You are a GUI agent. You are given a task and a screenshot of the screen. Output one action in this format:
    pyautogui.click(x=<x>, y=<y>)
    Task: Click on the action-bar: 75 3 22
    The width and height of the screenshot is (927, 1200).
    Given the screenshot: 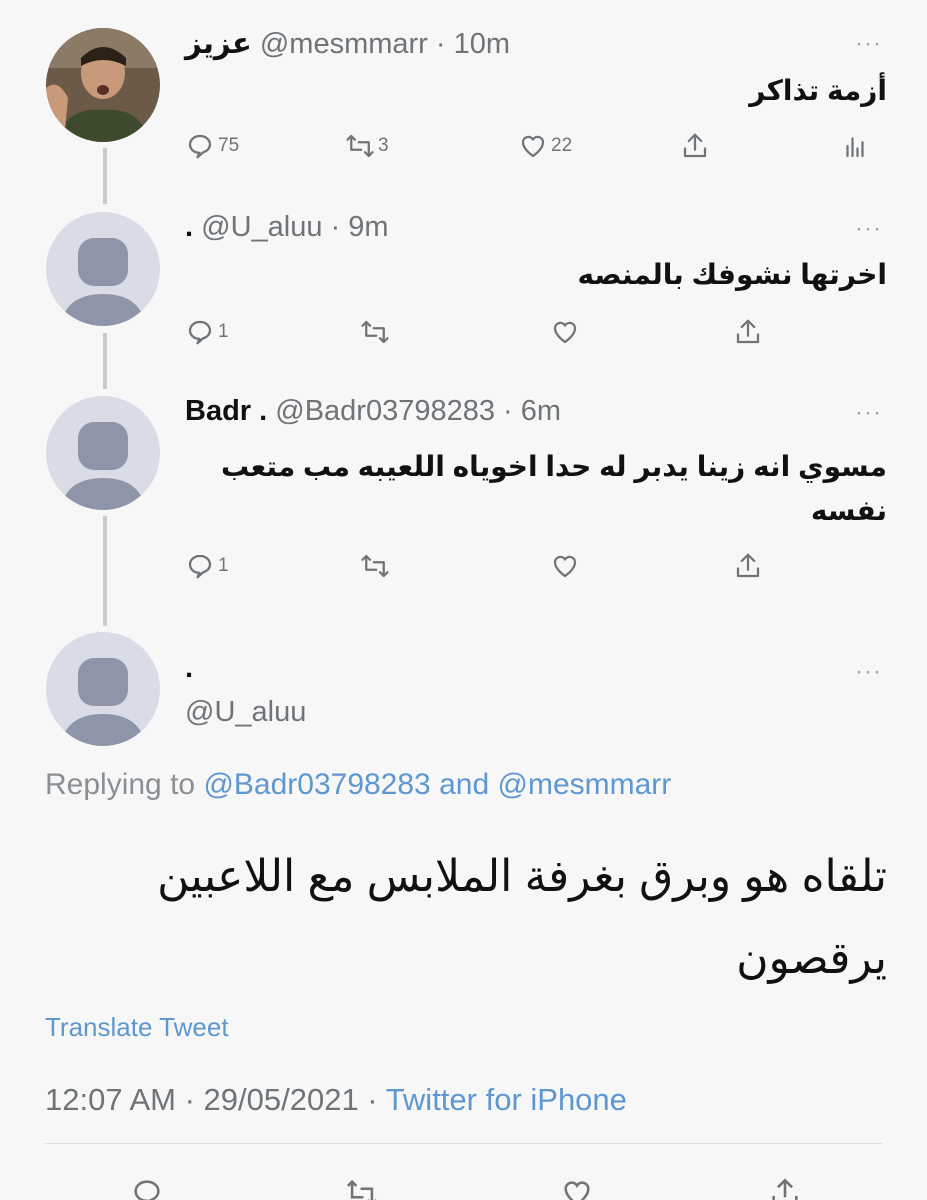 What is the action you would take?
    pyautogui.click(x=535, y=146)
    